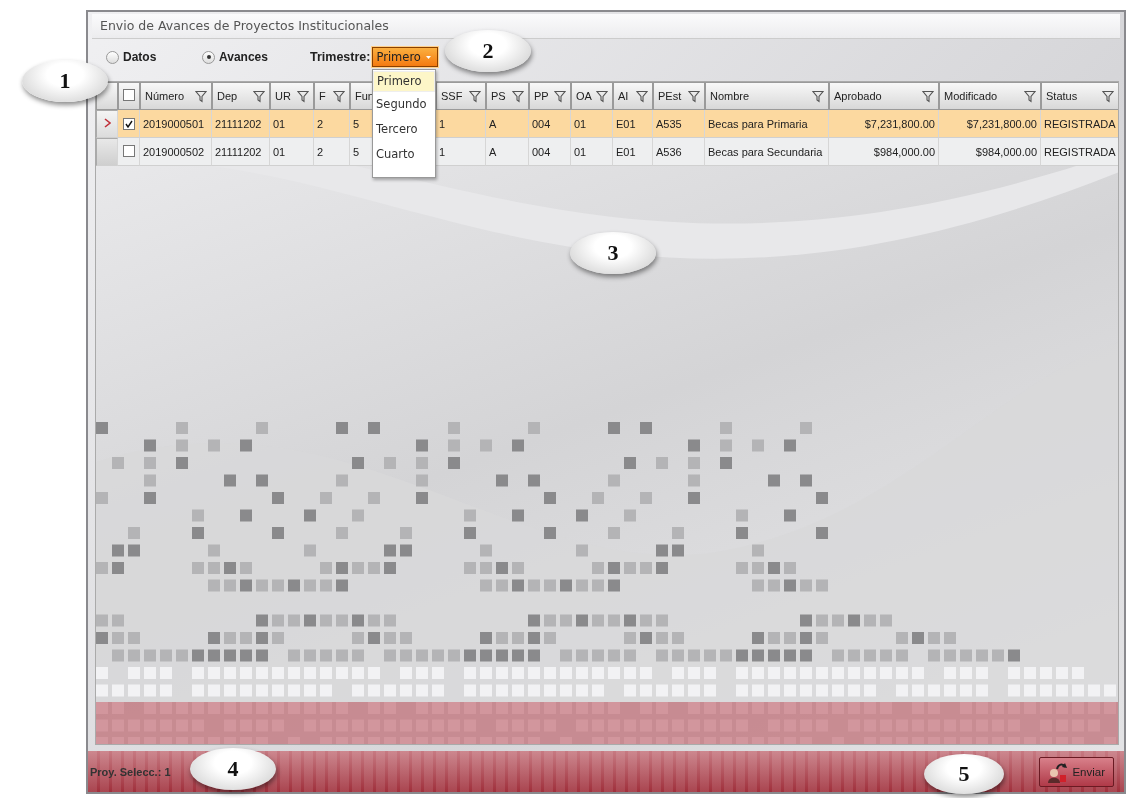 This screenshot has height=798, width=1136. What do you see at coordinates (176, 152) in the screenshot?
I see `table-cell: 2019000502` at bounding box center [176, 152].